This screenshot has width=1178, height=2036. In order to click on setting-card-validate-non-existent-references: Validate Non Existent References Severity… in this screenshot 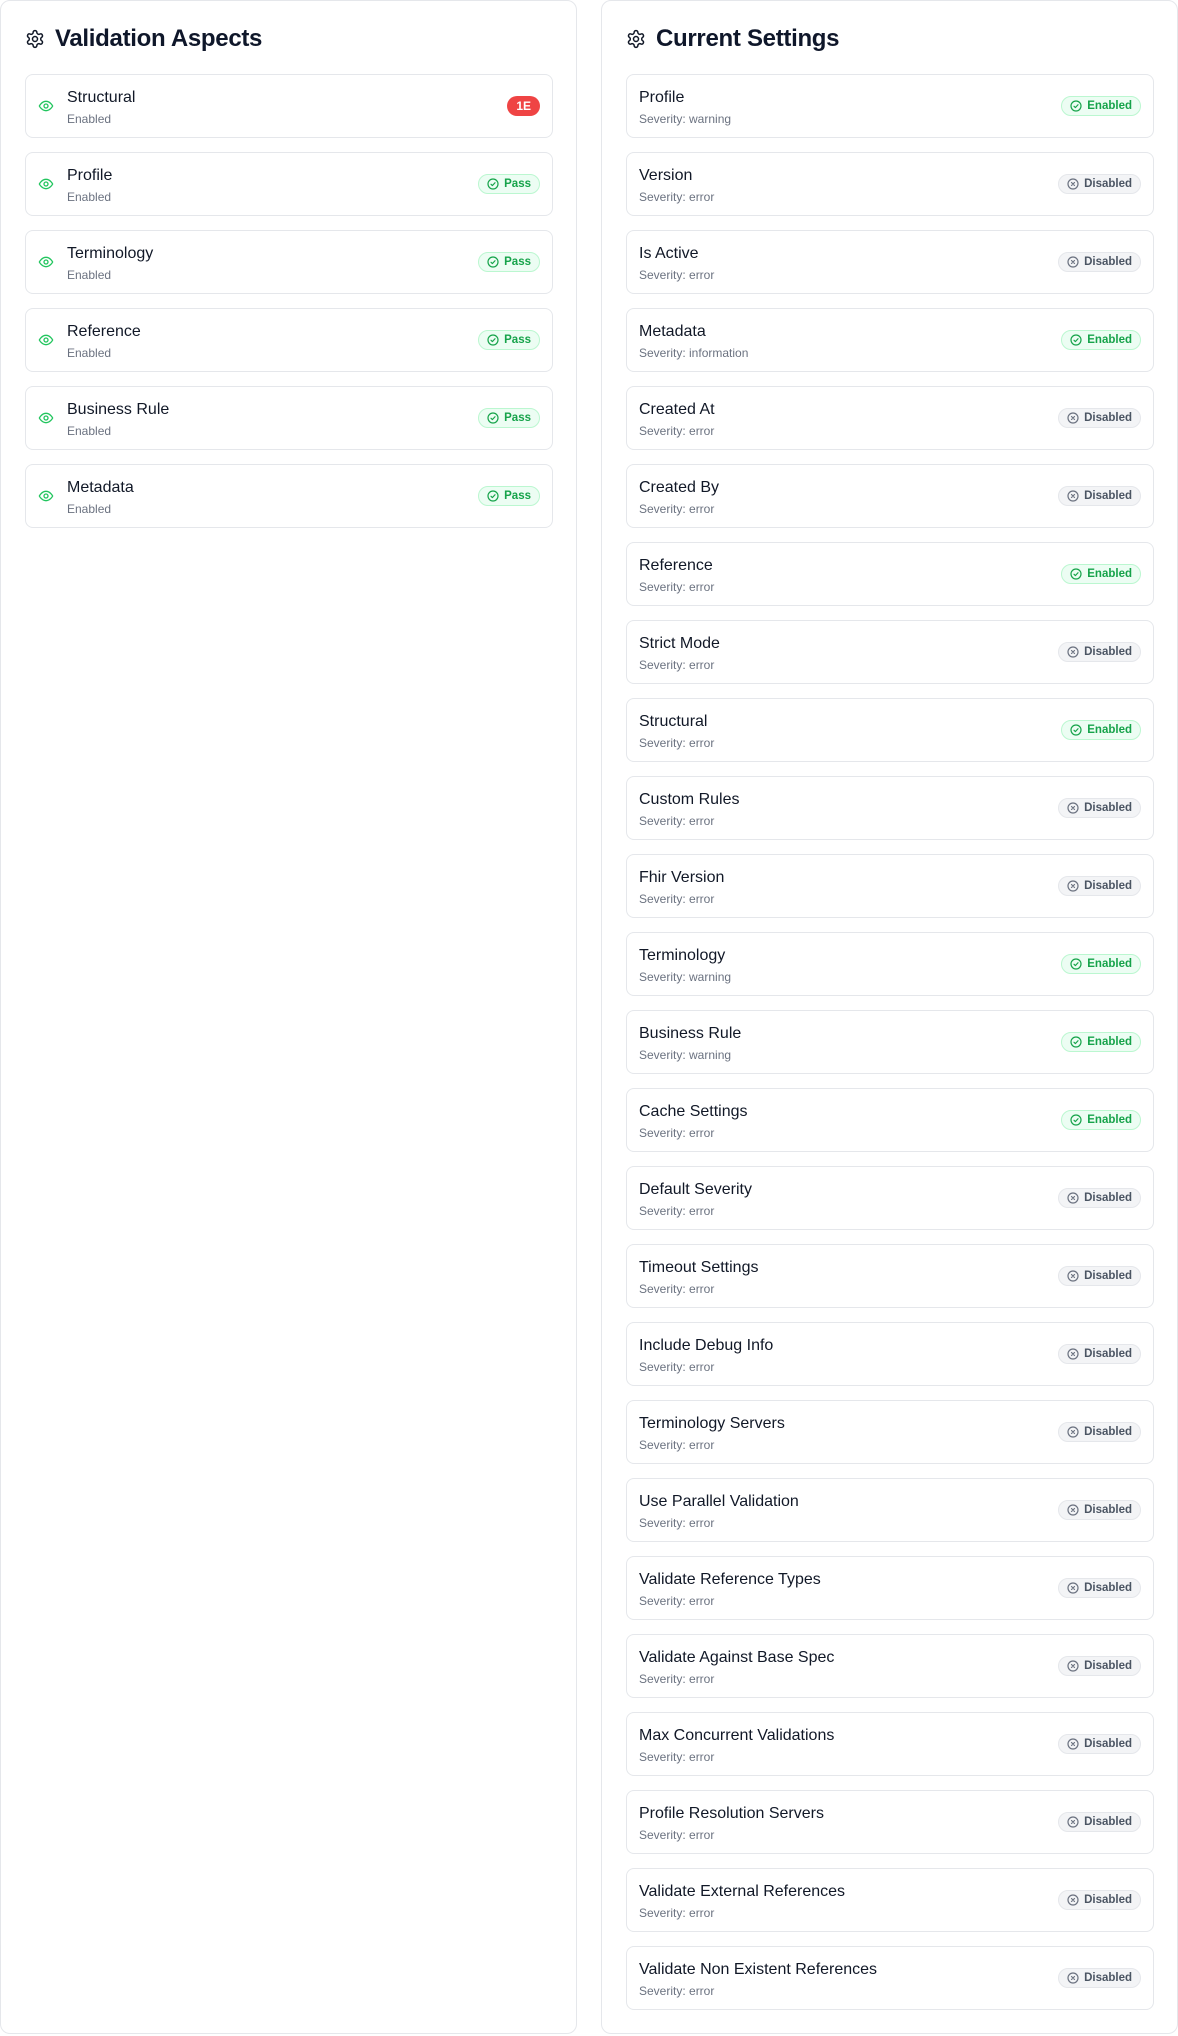, I will do `click(890, 1978)`.